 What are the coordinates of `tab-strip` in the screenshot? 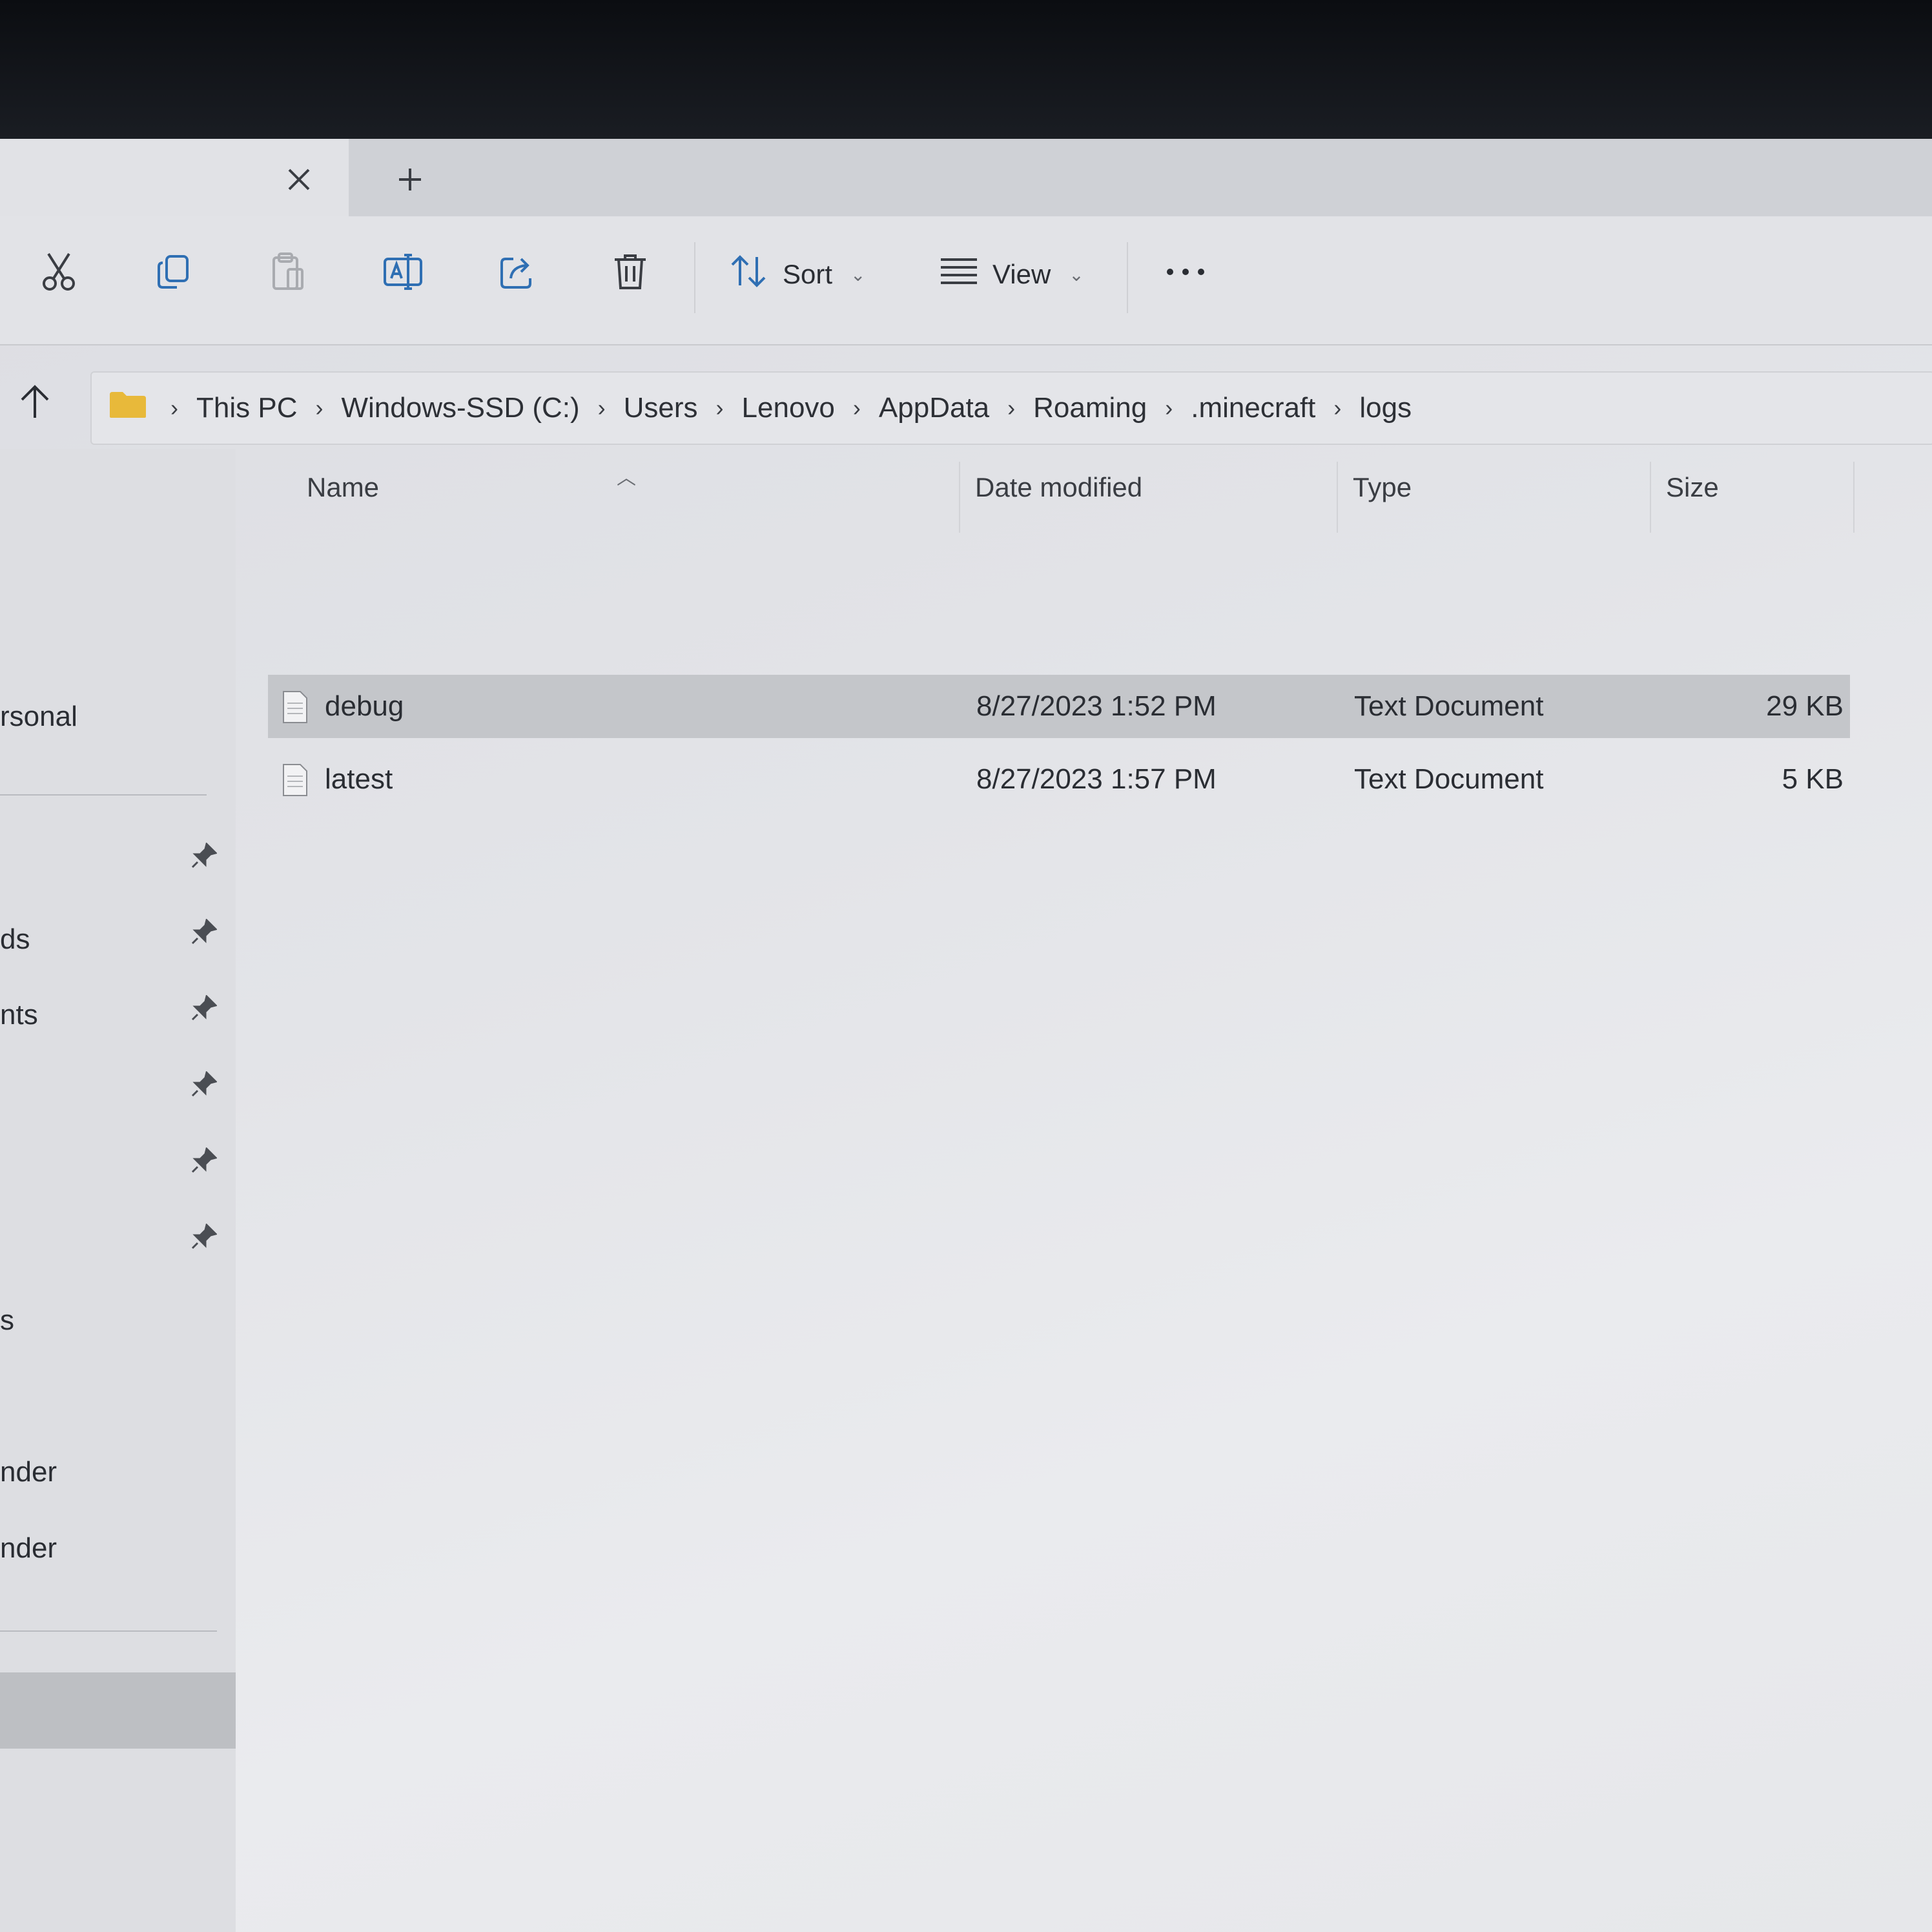 It's located at (966, 177).